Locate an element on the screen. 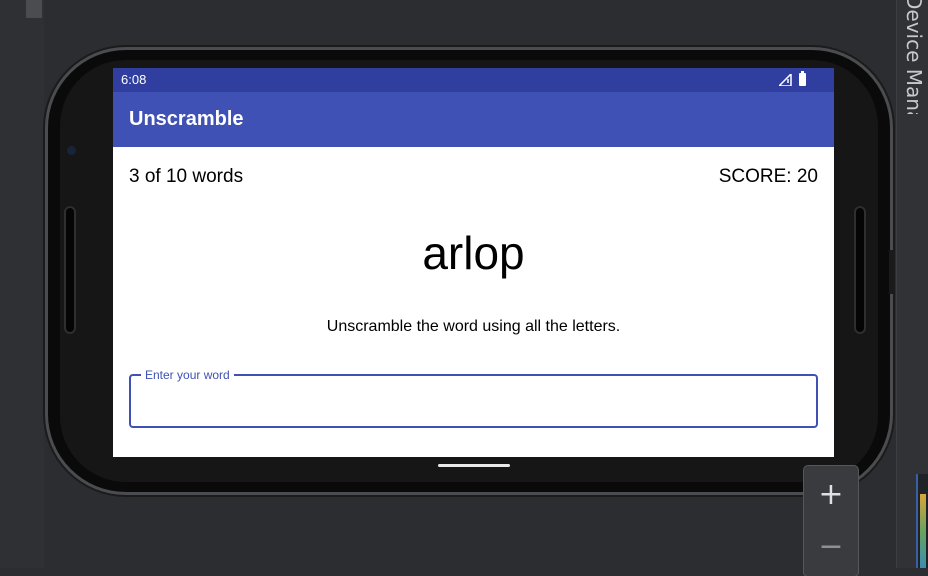  zoom-out-button: − is located at coordinates (831, 547).